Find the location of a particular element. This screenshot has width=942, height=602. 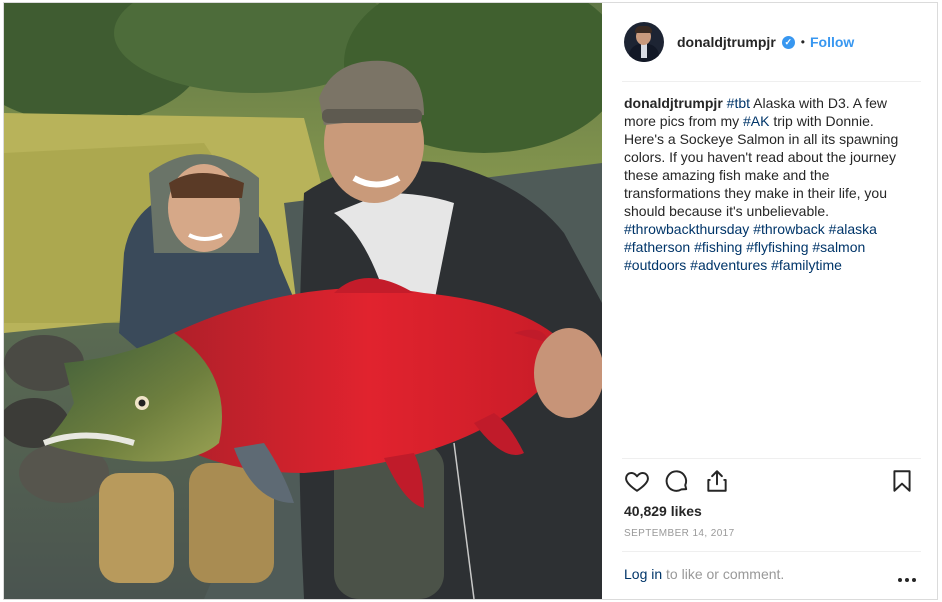

hashtag-link: #fishing is located at coordinates (718, 247).